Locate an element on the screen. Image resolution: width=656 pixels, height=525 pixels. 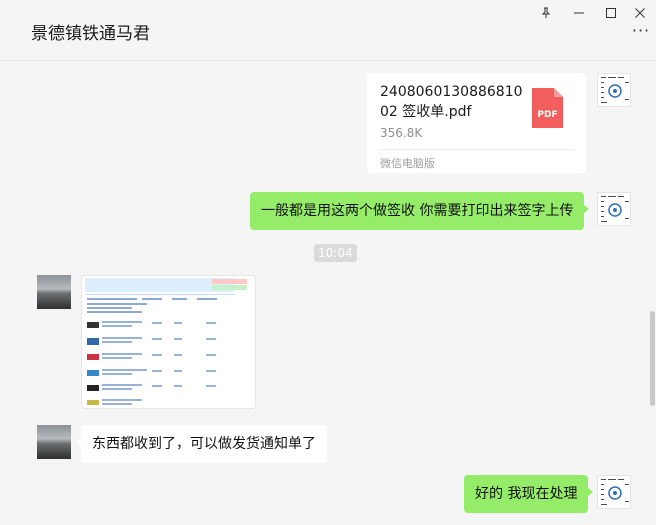
close-button is located at coordinates (640, 13).